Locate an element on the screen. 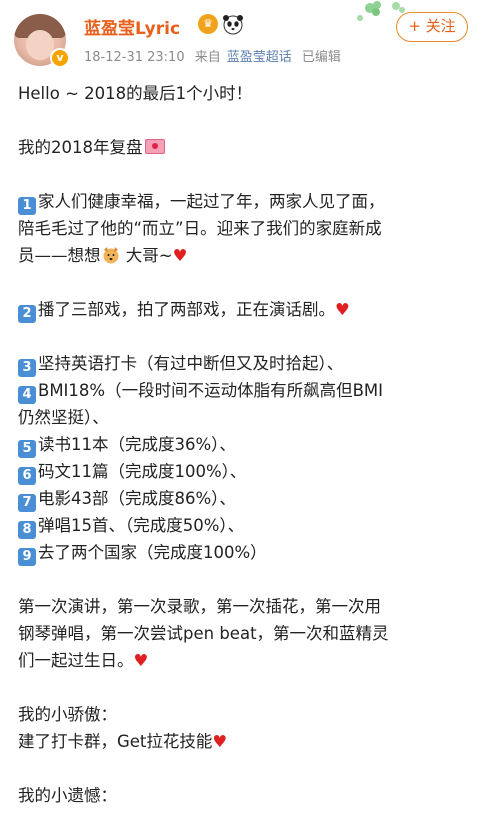 This screenshot has height=816, width=481. list-item: 2 播了三部戏，拍了两部戏，正在演话剧。♥ is located at coordinates (244, 309).